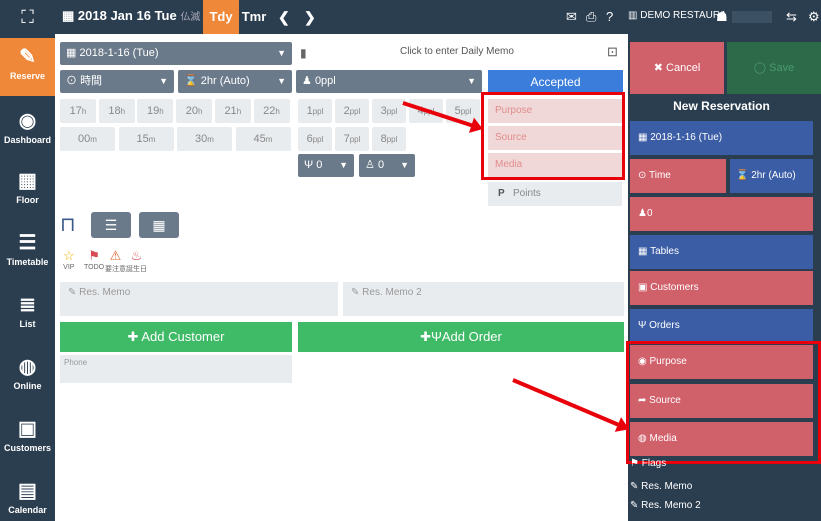 The height and width of the screenshot is (521, 821). I want to click on add-customer-button: ✚ Add Customer, so click(176, 337).